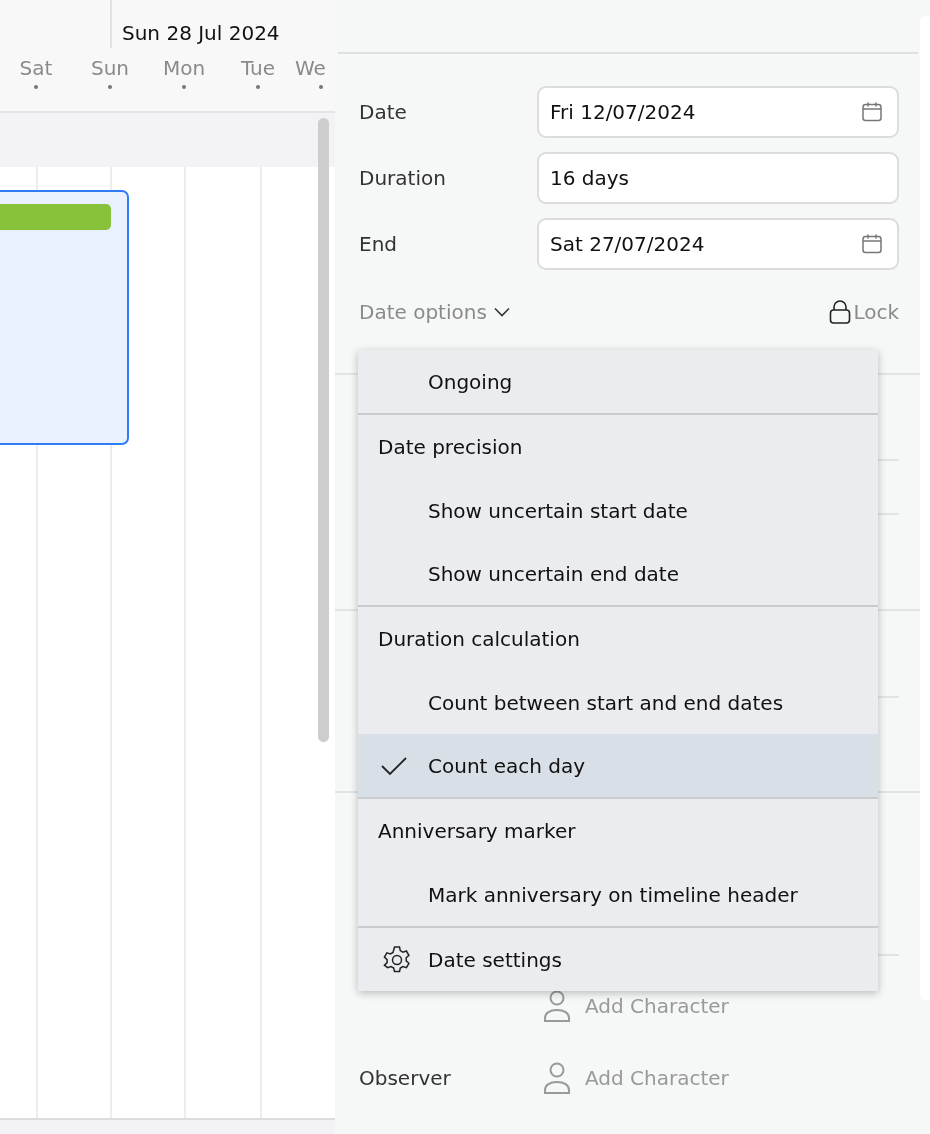 The image size is (930, 1134). Describe the element at coordinates (258, 68) in the screenshot. I see `day-label: Tue` at that location.